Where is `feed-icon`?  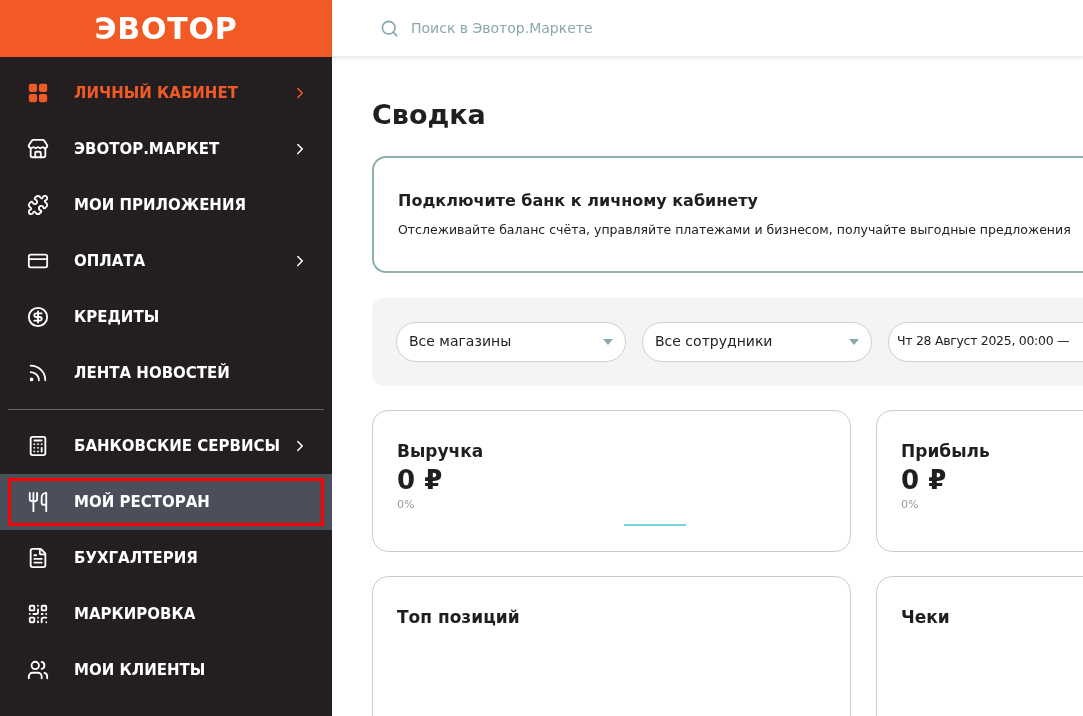 feed-icon is located at coordinates (38, 373).